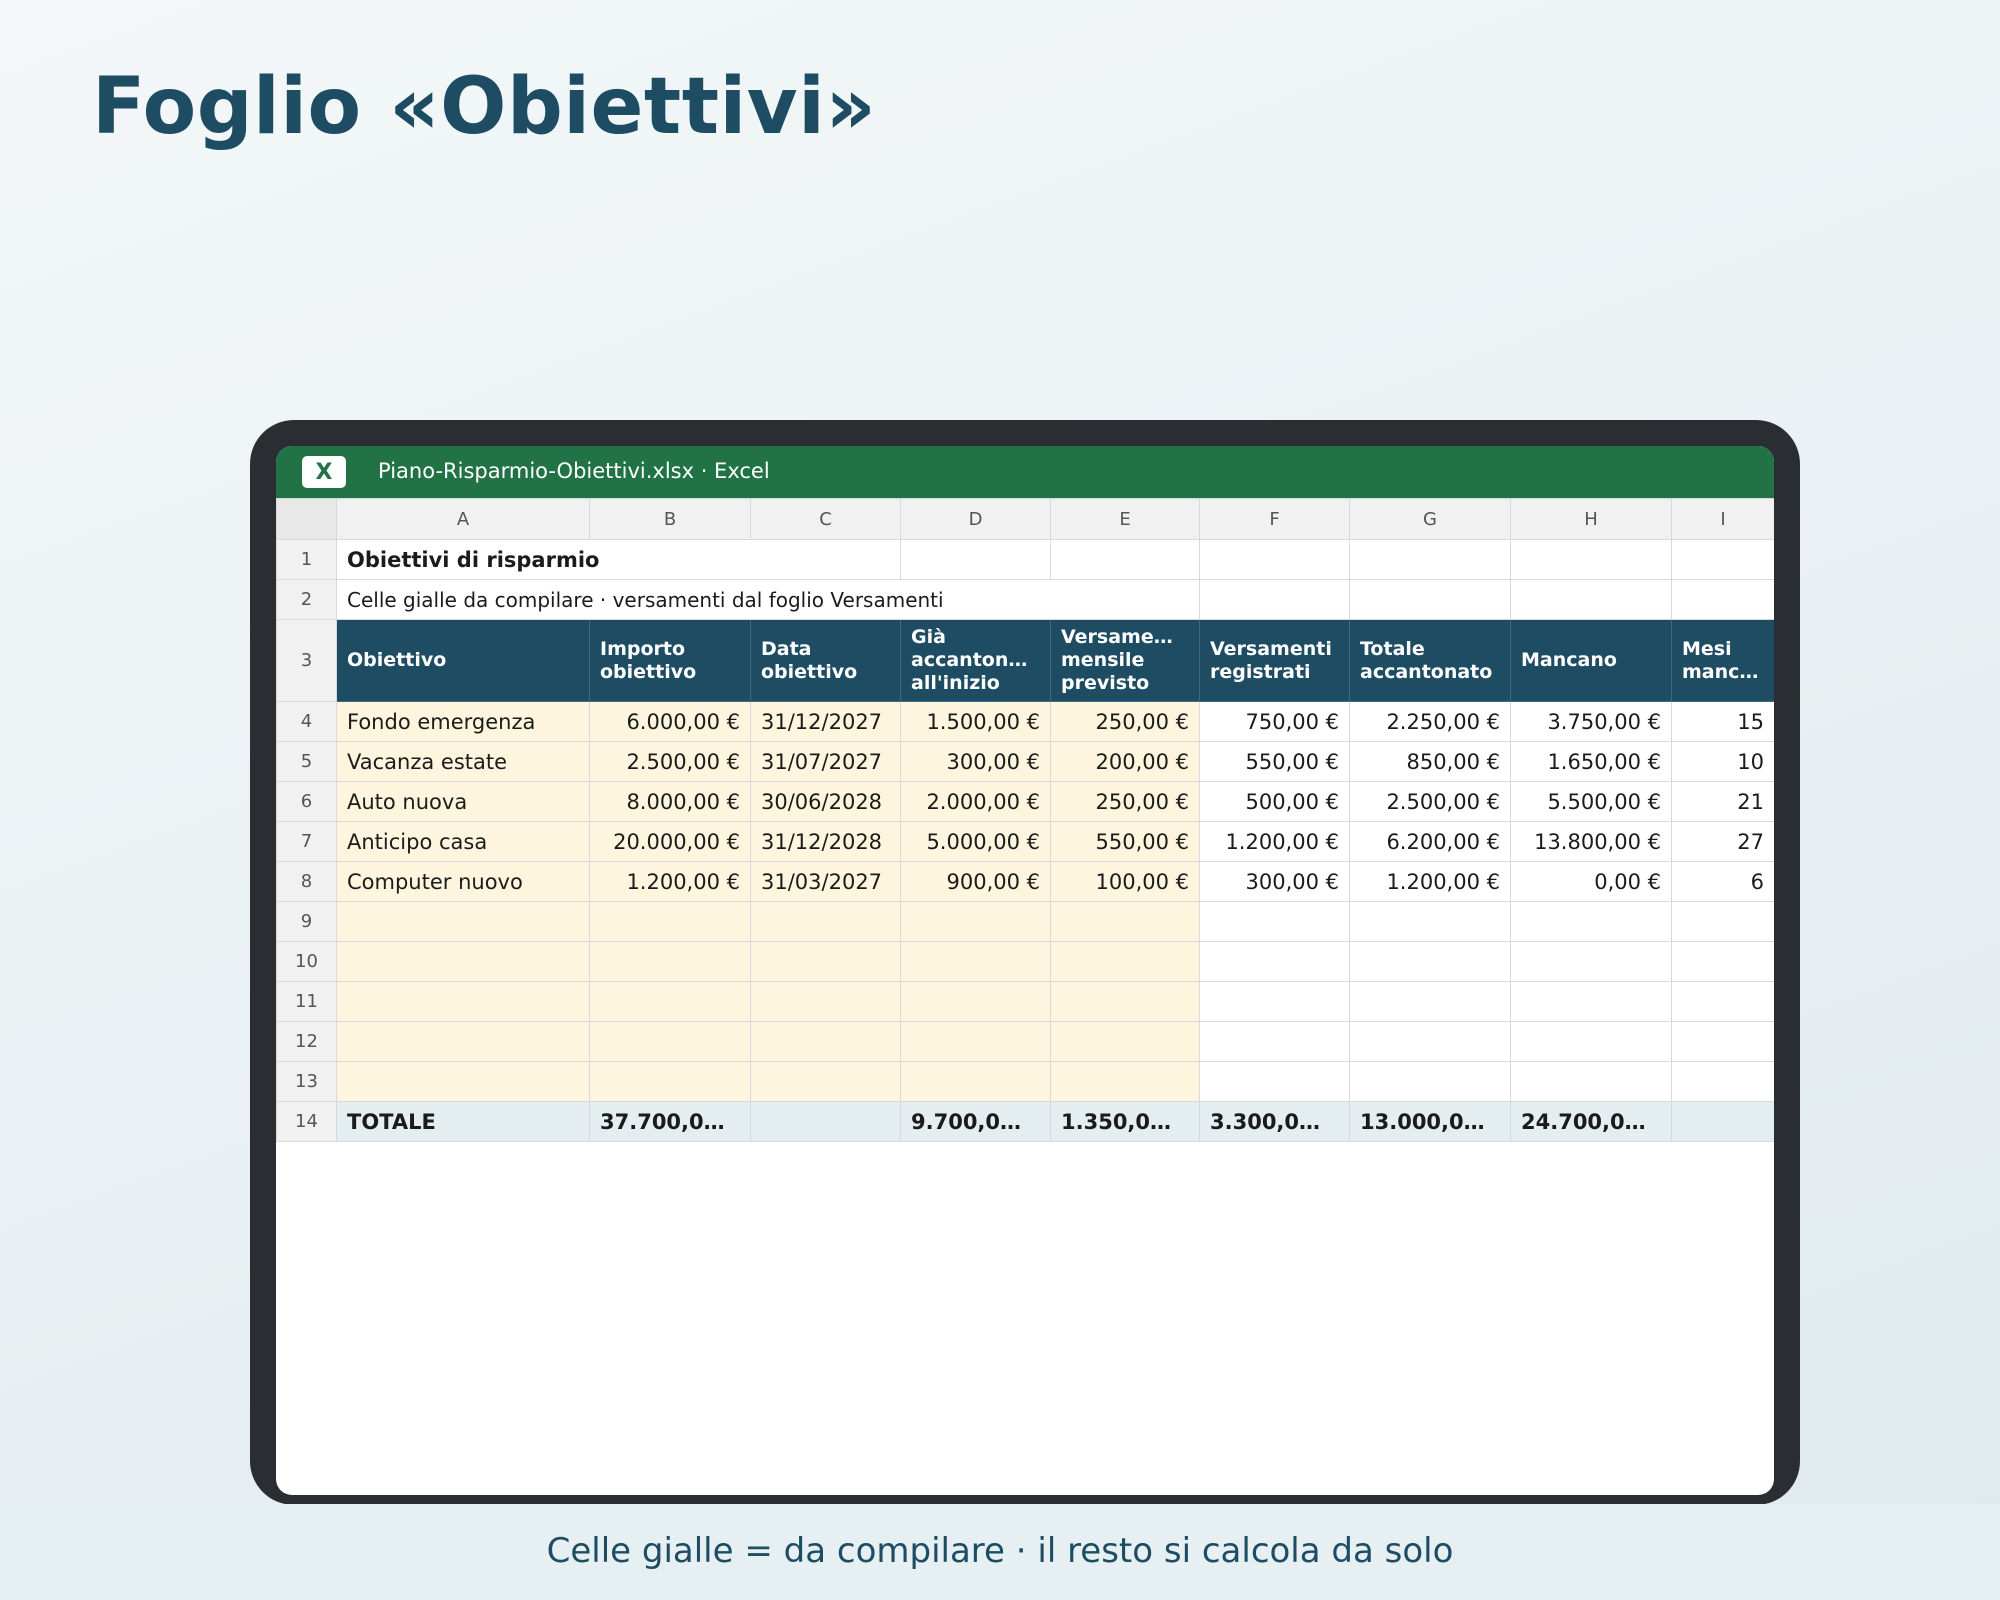 The height and width of the screenshot is (1600, 2000). Describe the element at coordinates (1722, 519) in the screenshot. I see `column-header-i: I` at that location.